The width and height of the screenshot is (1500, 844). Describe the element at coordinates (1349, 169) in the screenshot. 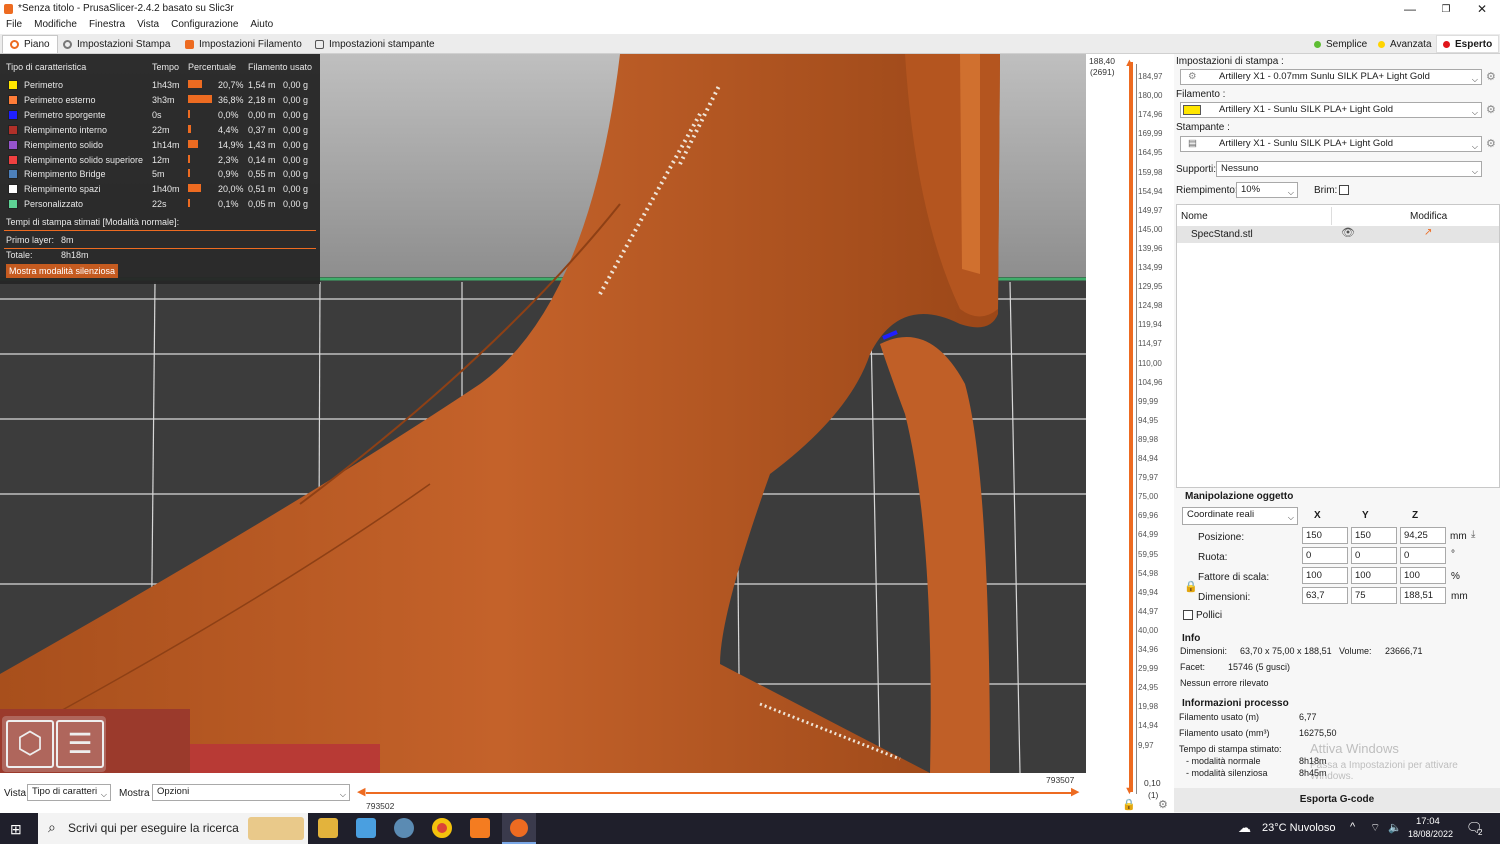

I see `supports-combo: Nessuno ⌵` at that location.